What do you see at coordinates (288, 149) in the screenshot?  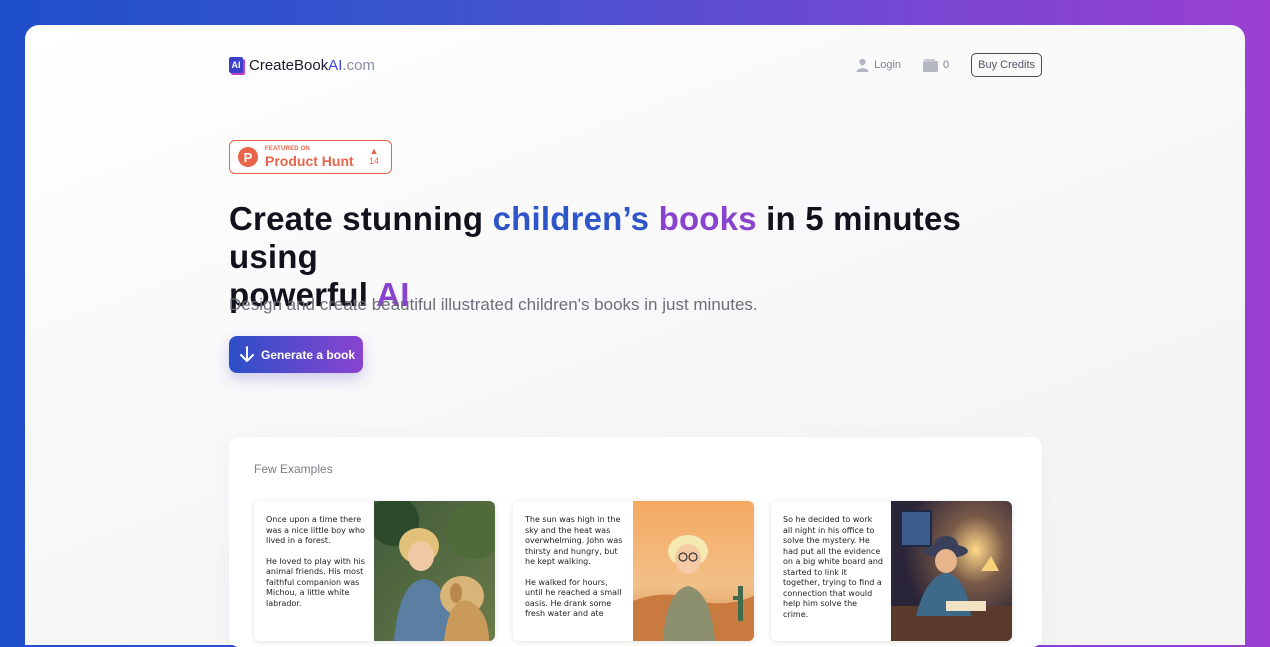 I see `ph-featured-label: FEATURED ON` at bounding box center [288, 149].